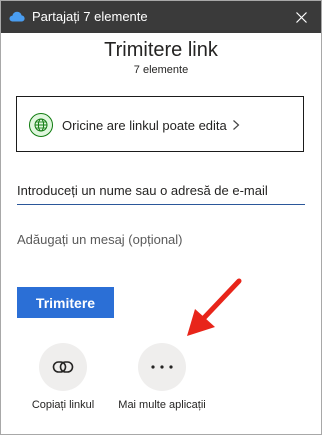 Image resolution: width=322 pixels, height=435 pixels. Describe the element at coordinates (161, 191) in the screenshot. I see `recipient-input` at that location.